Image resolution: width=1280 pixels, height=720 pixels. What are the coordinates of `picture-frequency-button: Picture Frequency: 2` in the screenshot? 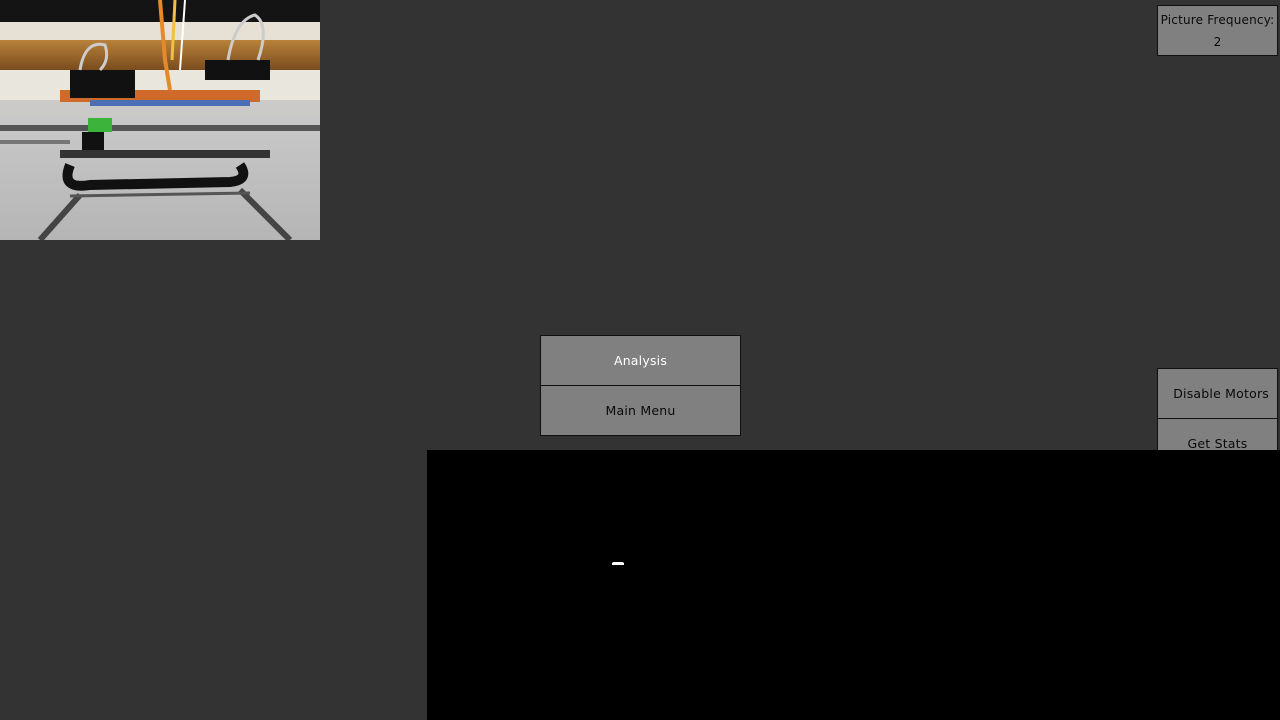 It's located at (1217, 30).